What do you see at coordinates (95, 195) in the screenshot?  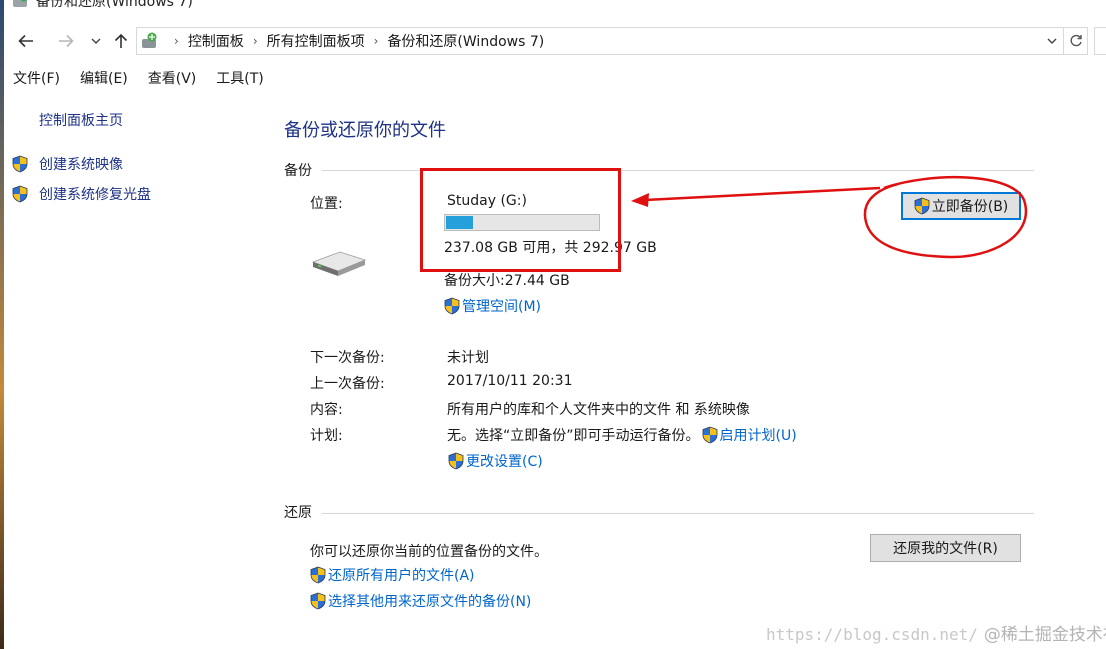 I see `sidebar-item-label: 创建系统修复光盘` at bounding box center [95, 195].